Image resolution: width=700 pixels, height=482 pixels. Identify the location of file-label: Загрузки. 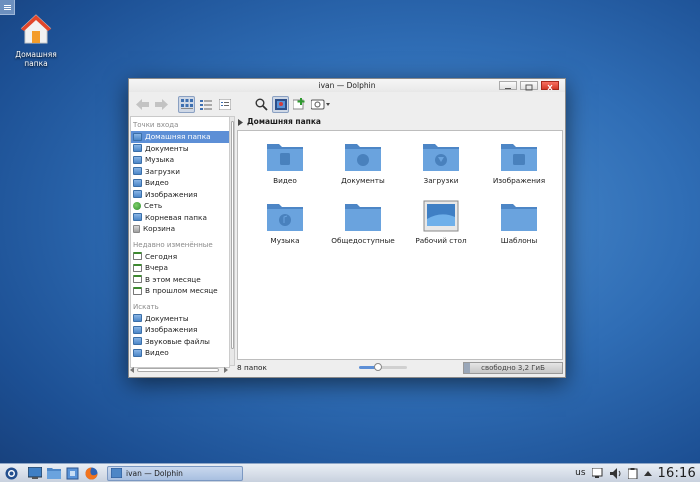
(441, 180).